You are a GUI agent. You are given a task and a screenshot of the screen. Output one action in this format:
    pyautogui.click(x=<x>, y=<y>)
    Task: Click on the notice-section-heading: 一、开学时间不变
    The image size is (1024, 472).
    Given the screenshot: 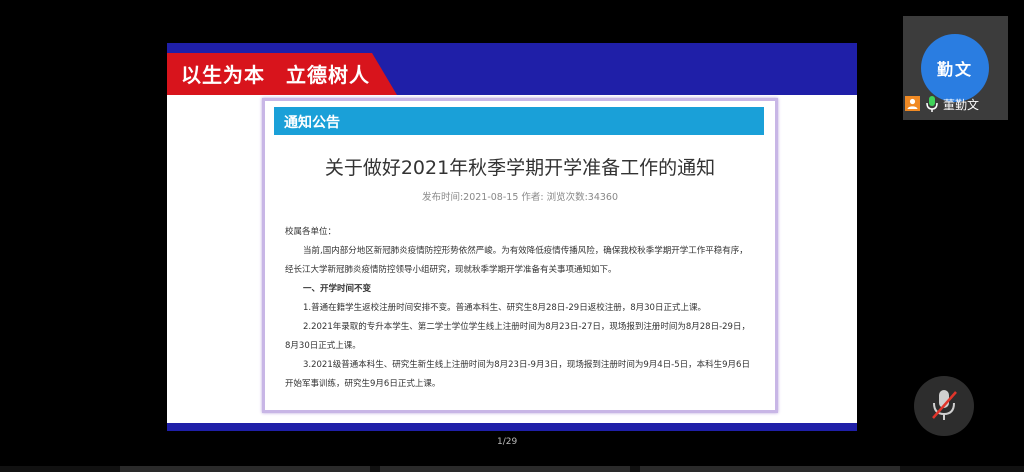 What is the action you would take?
    pyautogui.click(x=337, y=289)
    